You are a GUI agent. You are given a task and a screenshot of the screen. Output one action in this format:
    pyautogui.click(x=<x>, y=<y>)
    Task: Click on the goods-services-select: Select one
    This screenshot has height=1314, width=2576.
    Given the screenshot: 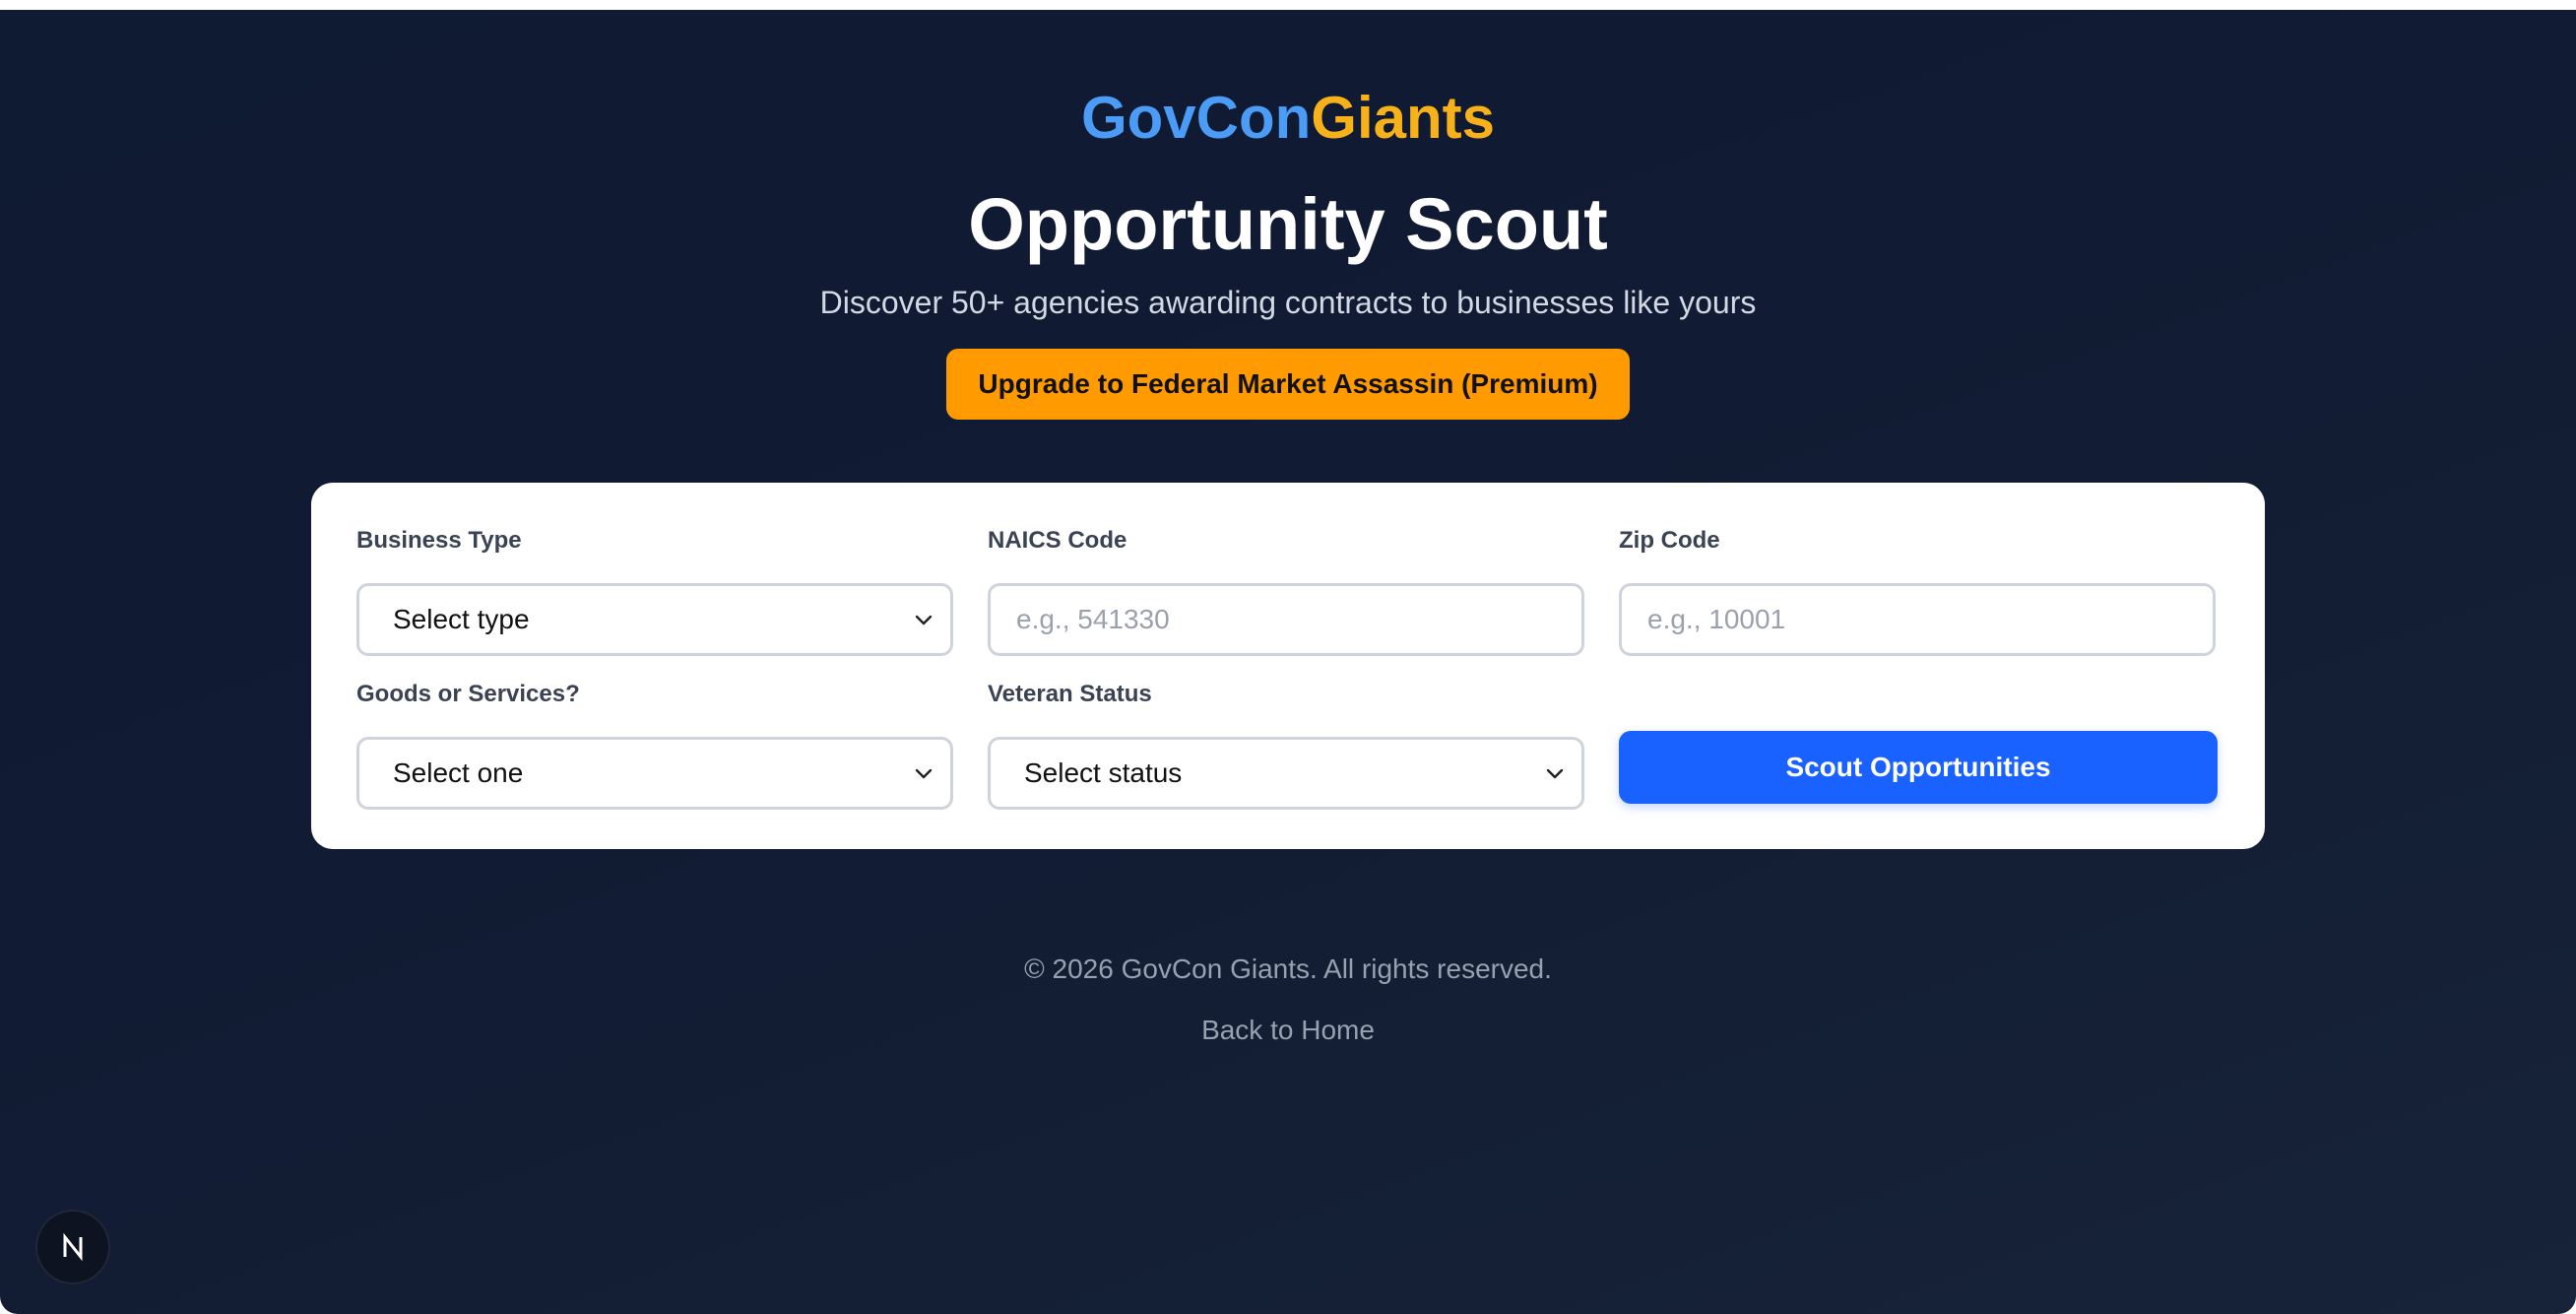 What is the action you would take?
    pyautogui.click(x=654, y=774)
    